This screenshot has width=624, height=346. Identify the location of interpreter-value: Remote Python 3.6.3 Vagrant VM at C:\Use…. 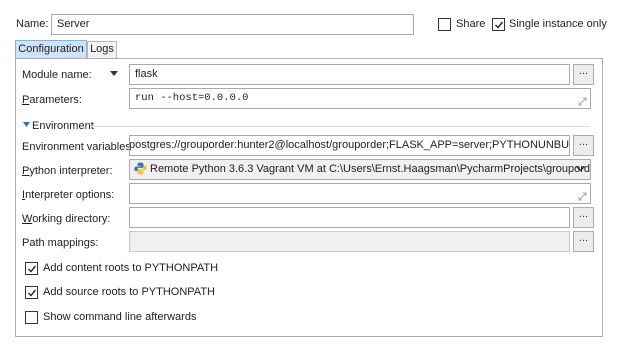
(370, 169).